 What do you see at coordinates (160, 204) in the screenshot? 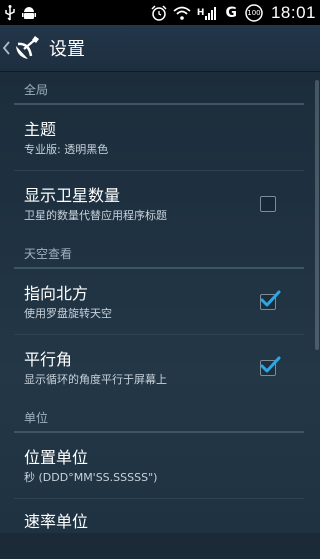
I see `pref-show-satellite-count: 显示卫星数量 卫星的数量代替应用程序标题` at bounding box center [160, 204].